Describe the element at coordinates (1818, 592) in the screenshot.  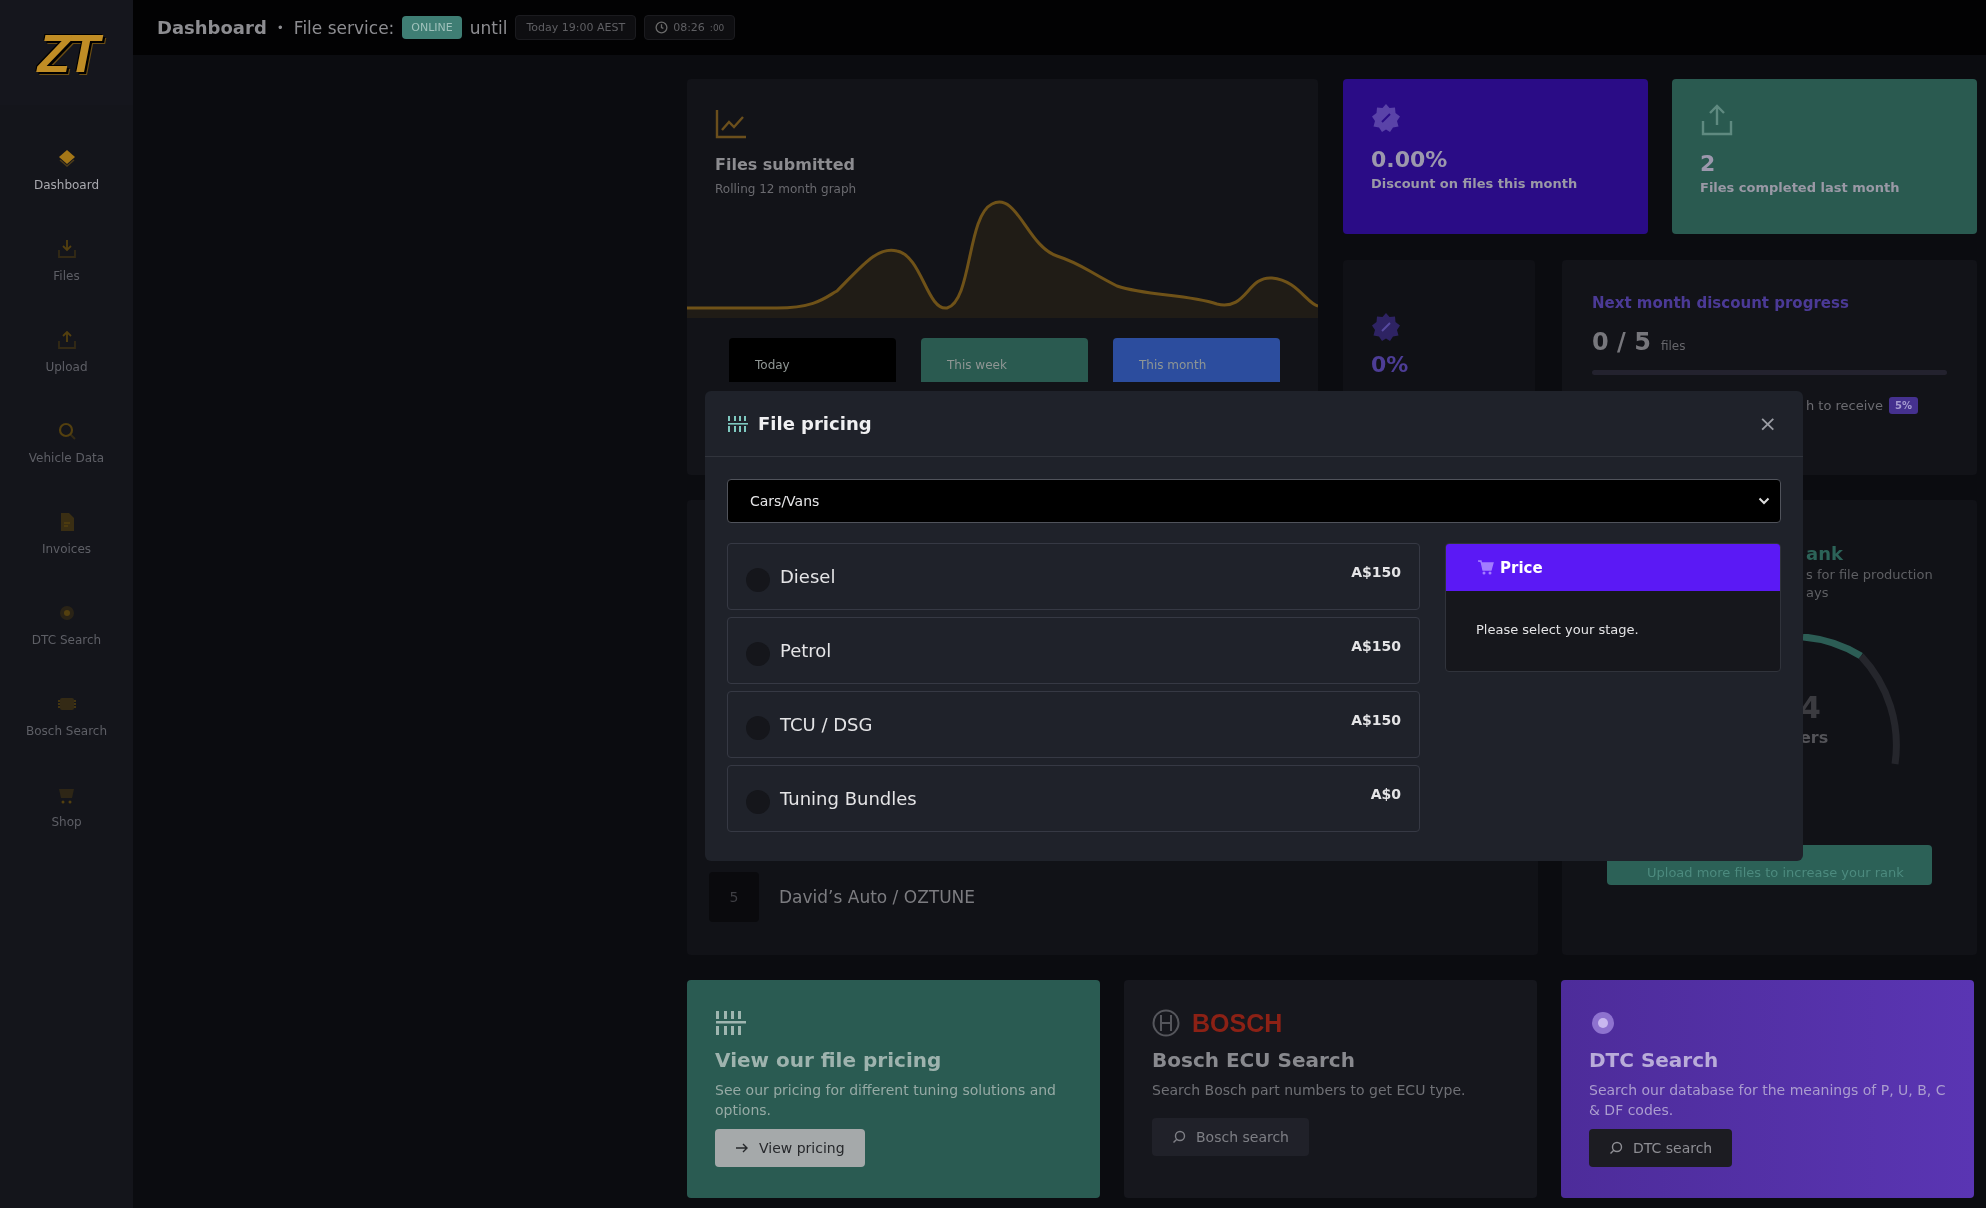
I see `rank-text: ays` at that location.